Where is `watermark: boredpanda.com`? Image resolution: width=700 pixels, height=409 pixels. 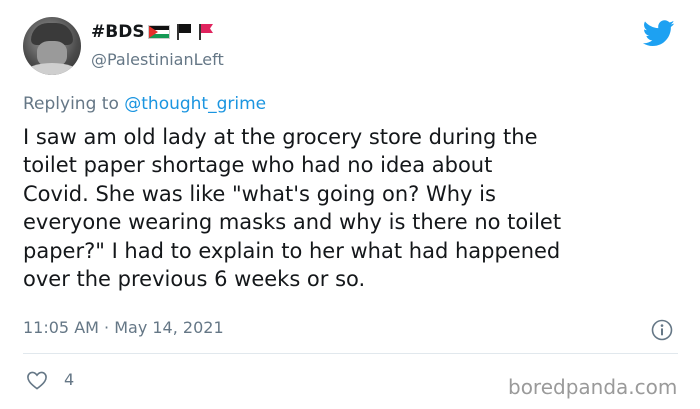
watermark: boredpanda.com is located at coordinates (593, 387).